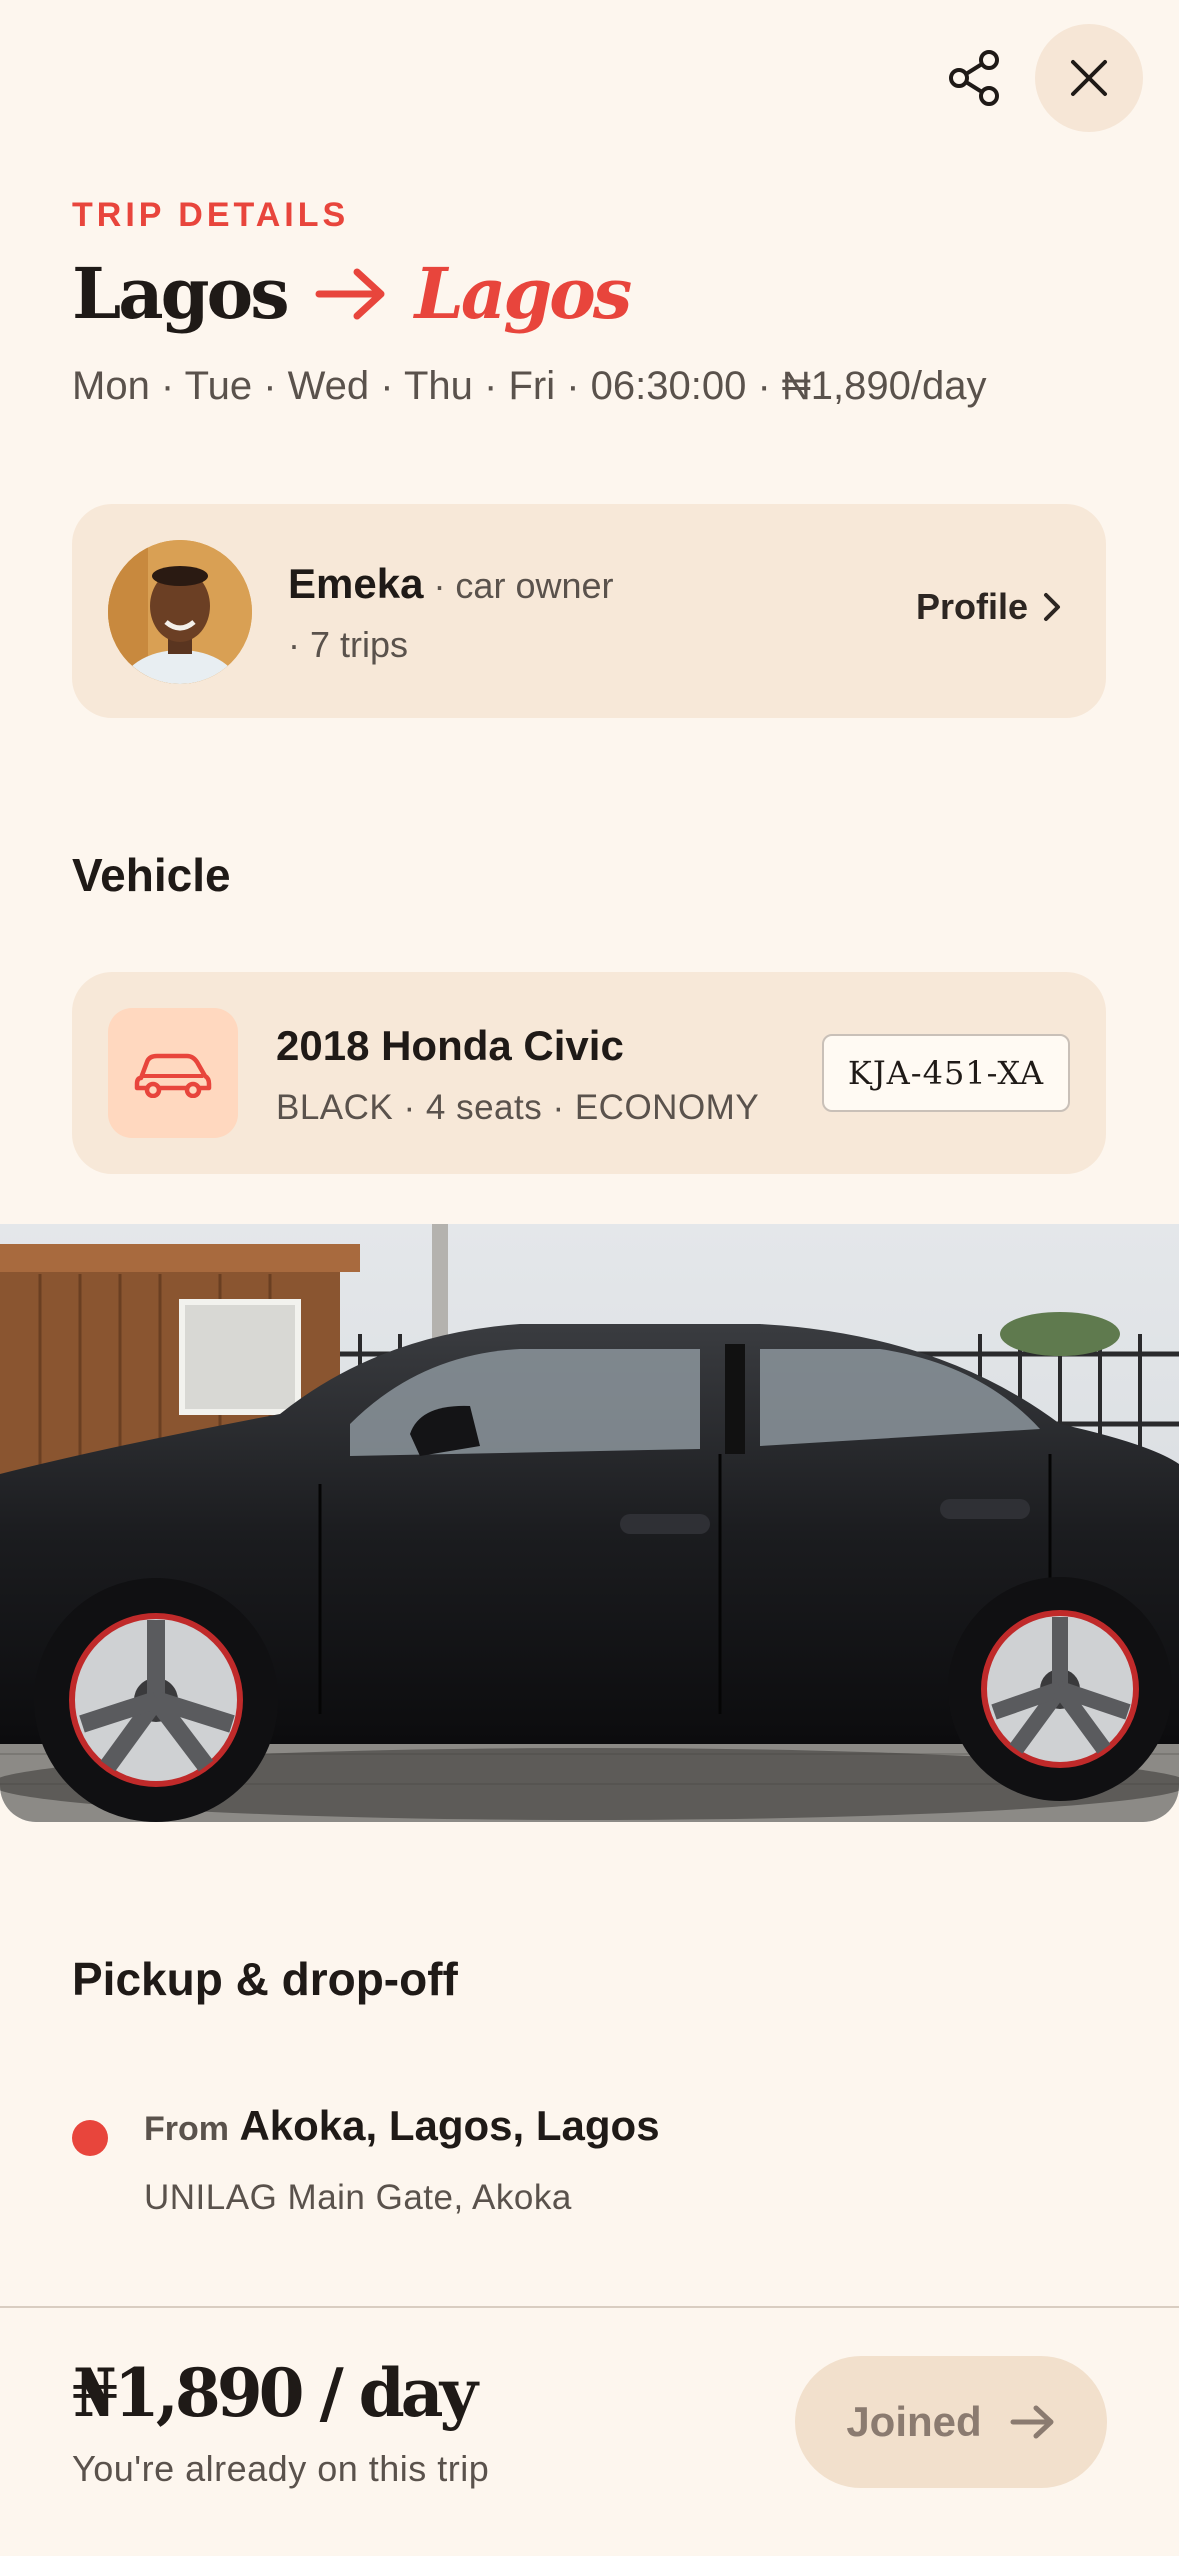  I want to click on joined-button: Joined, so click(951, 2422).